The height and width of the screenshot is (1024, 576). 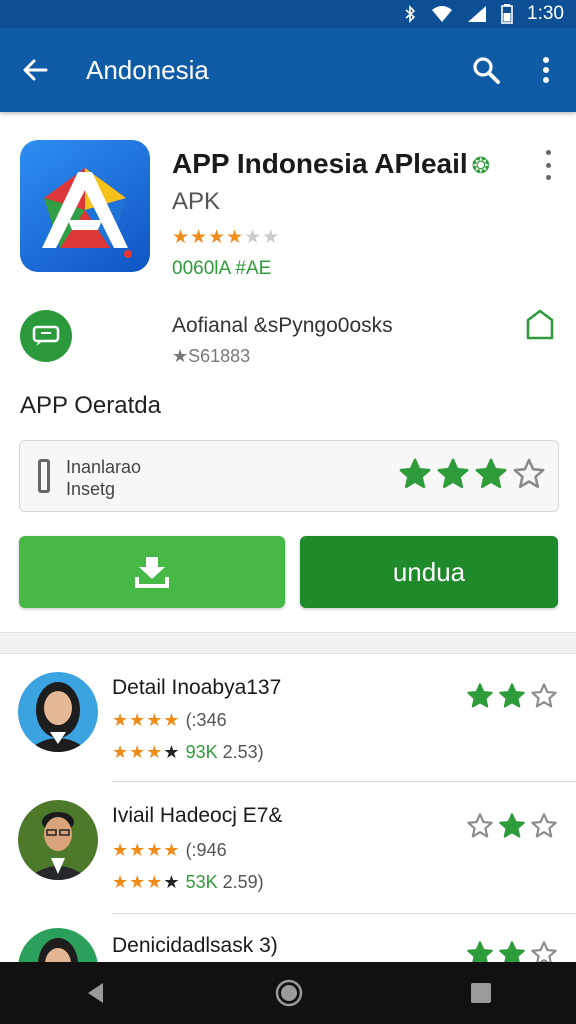 I want to click on developer-icon, so click(x=46, y=336).